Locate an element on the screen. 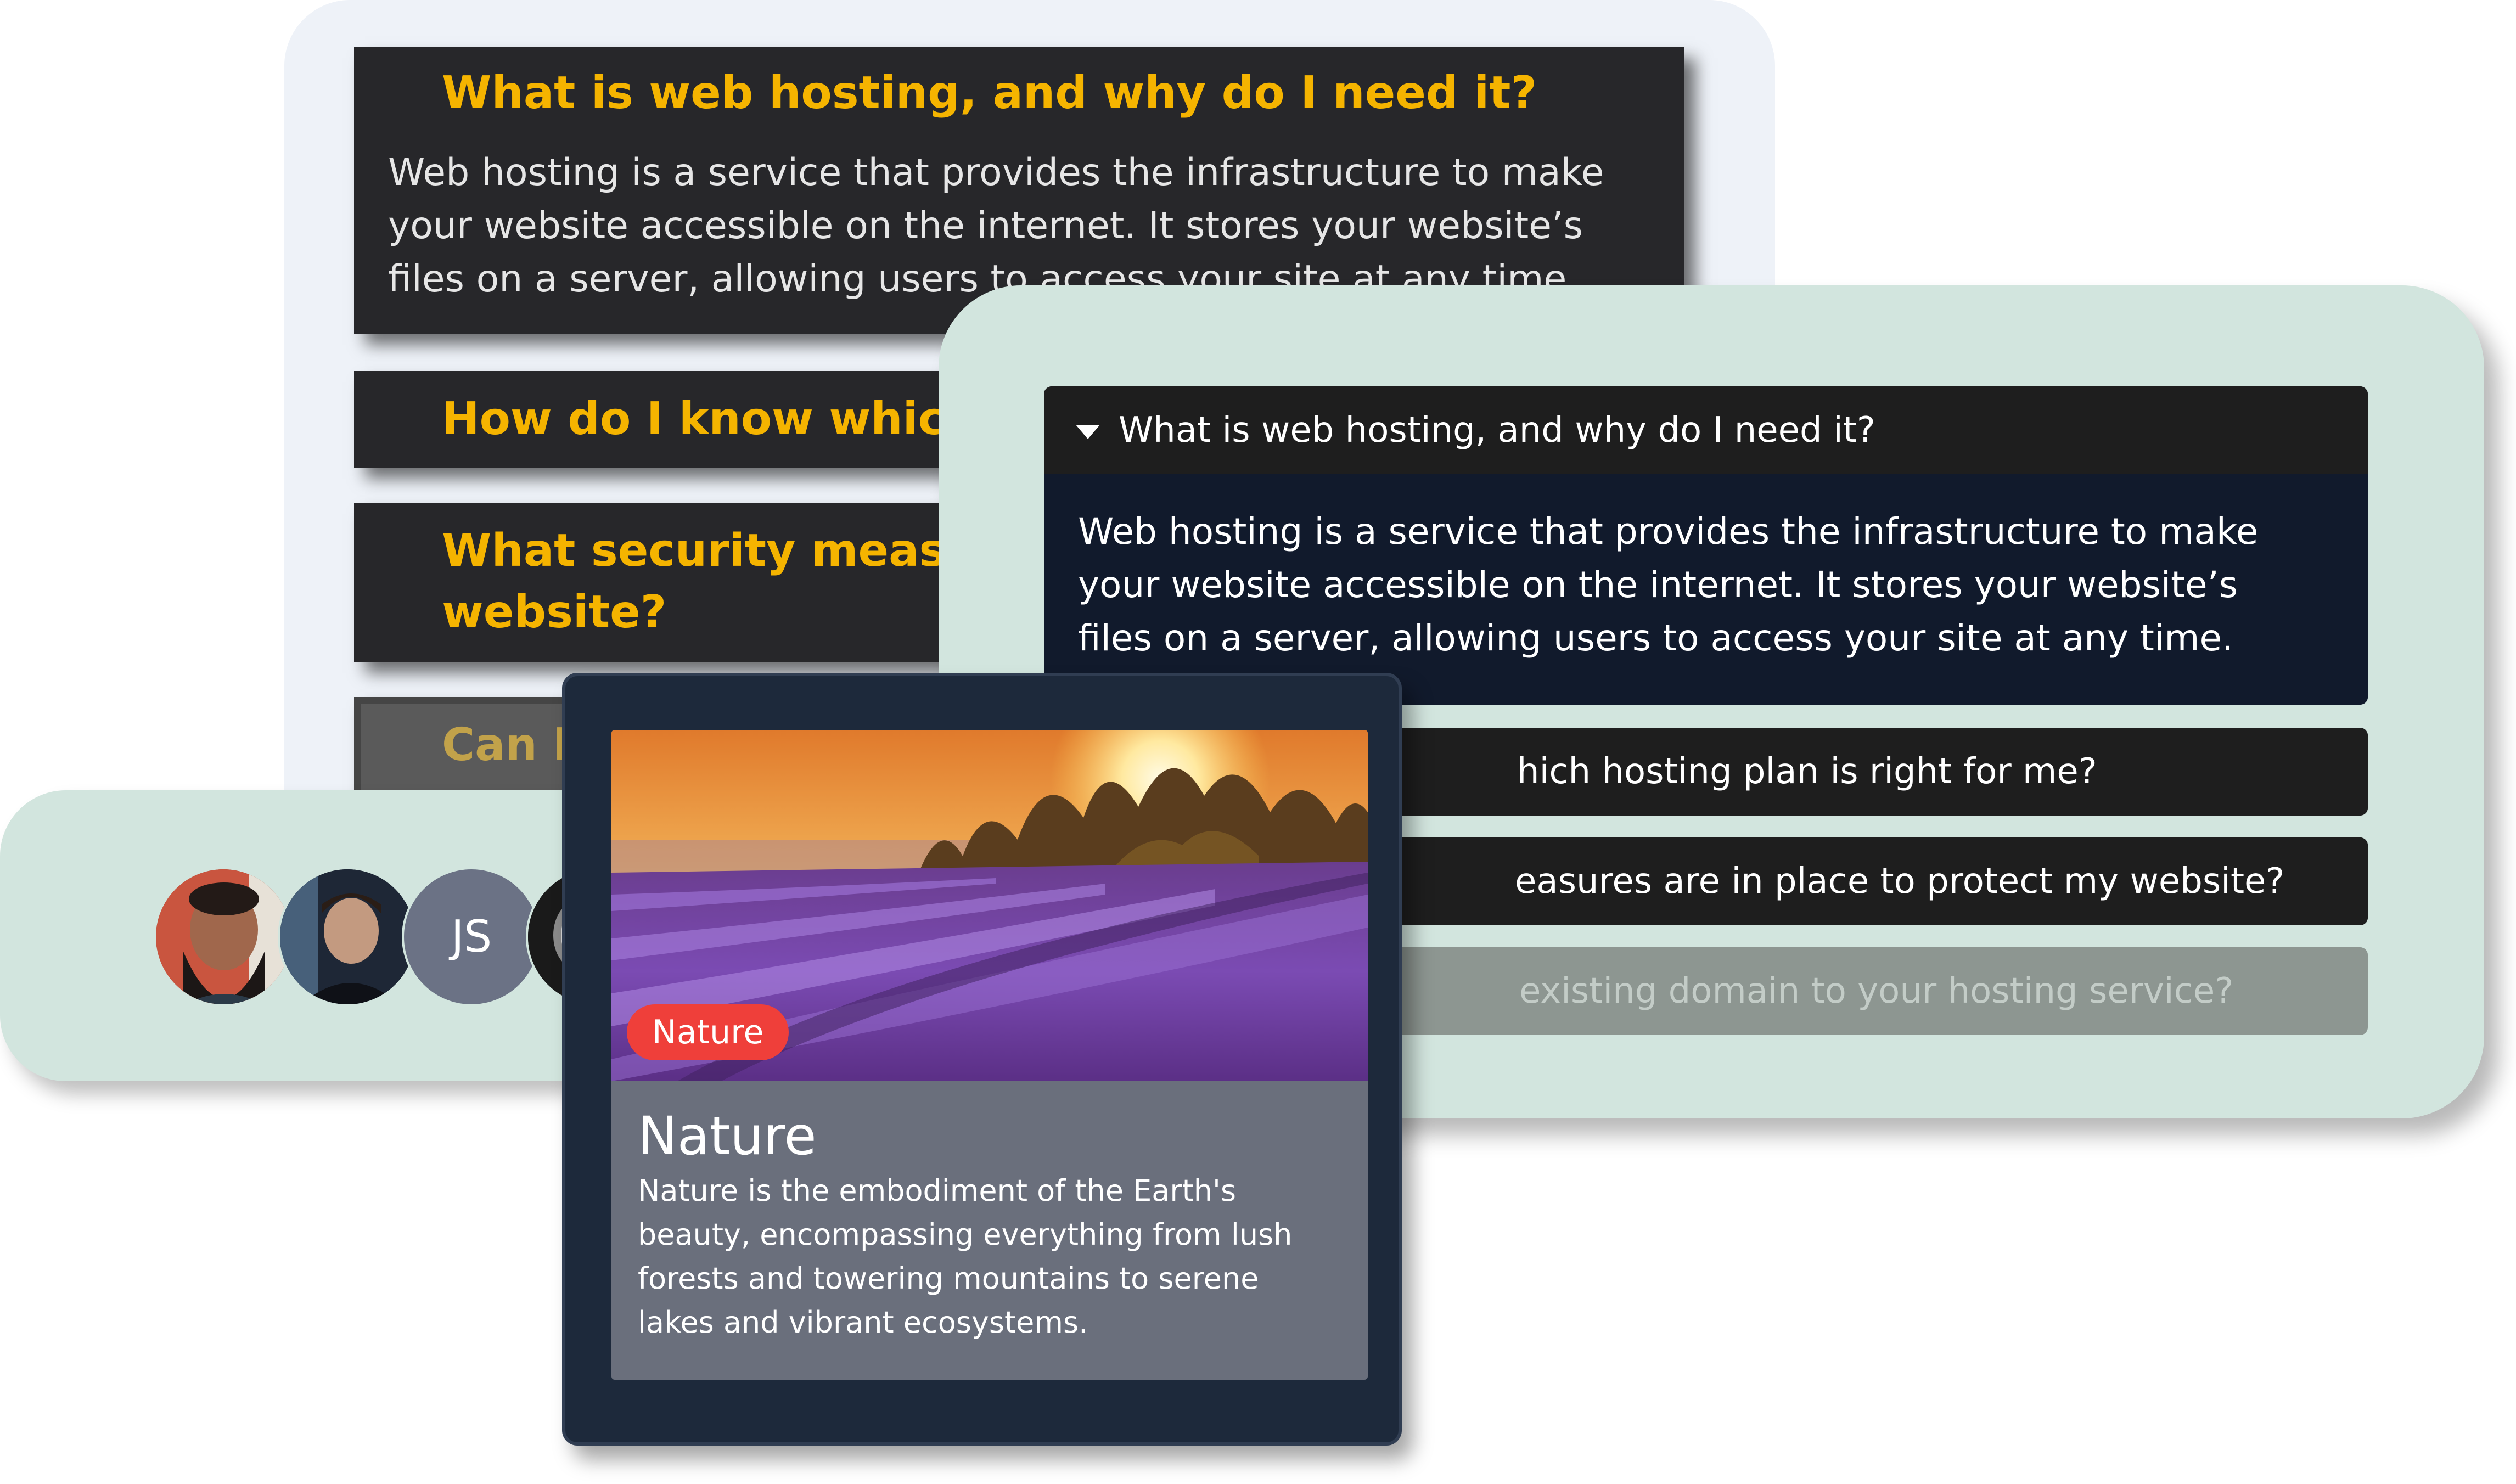  card-image: Nature is located at coordinates (989, 905).